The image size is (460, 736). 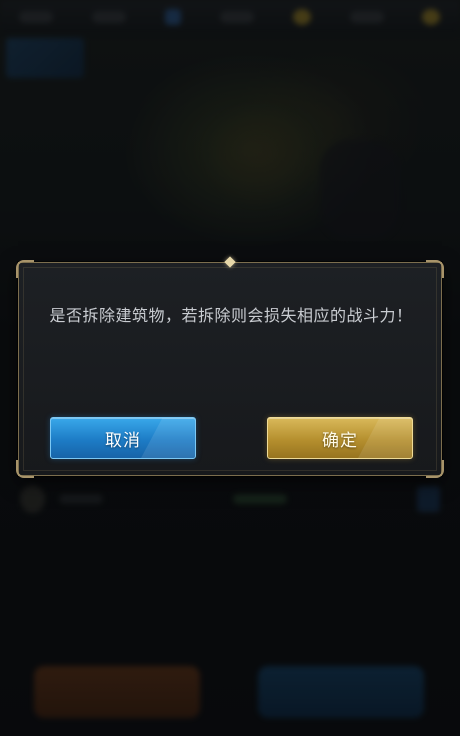 I want to click on dialog-message: 是否拆除建筑物，若拆除则会损失相应的战斗力！, so click(x=231, y=315).